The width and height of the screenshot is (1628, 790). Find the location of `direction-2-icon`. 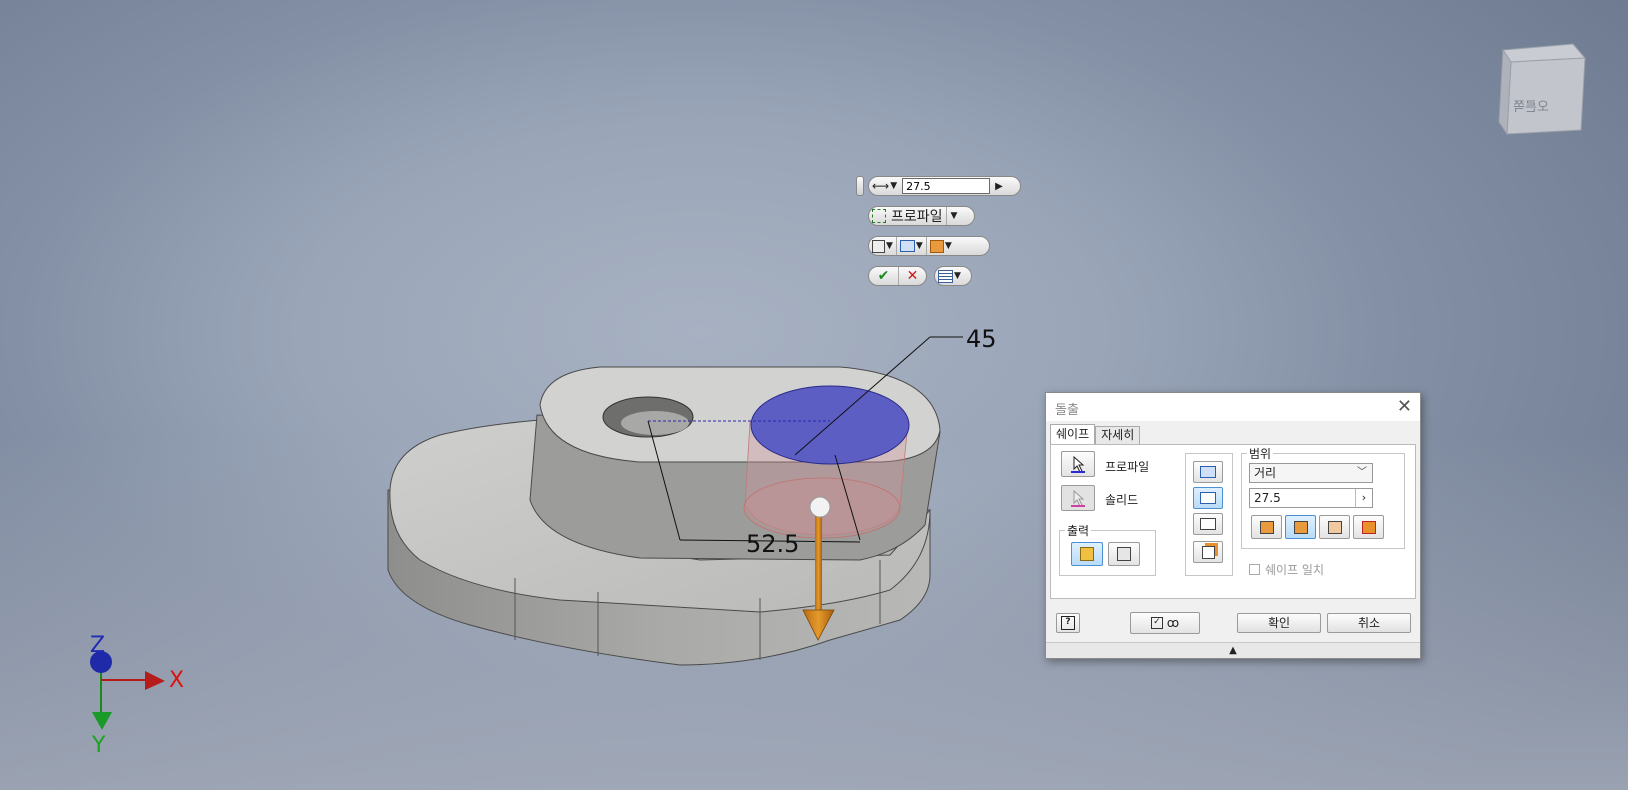

direction-2-icon is located at coordinates (1300, 527).